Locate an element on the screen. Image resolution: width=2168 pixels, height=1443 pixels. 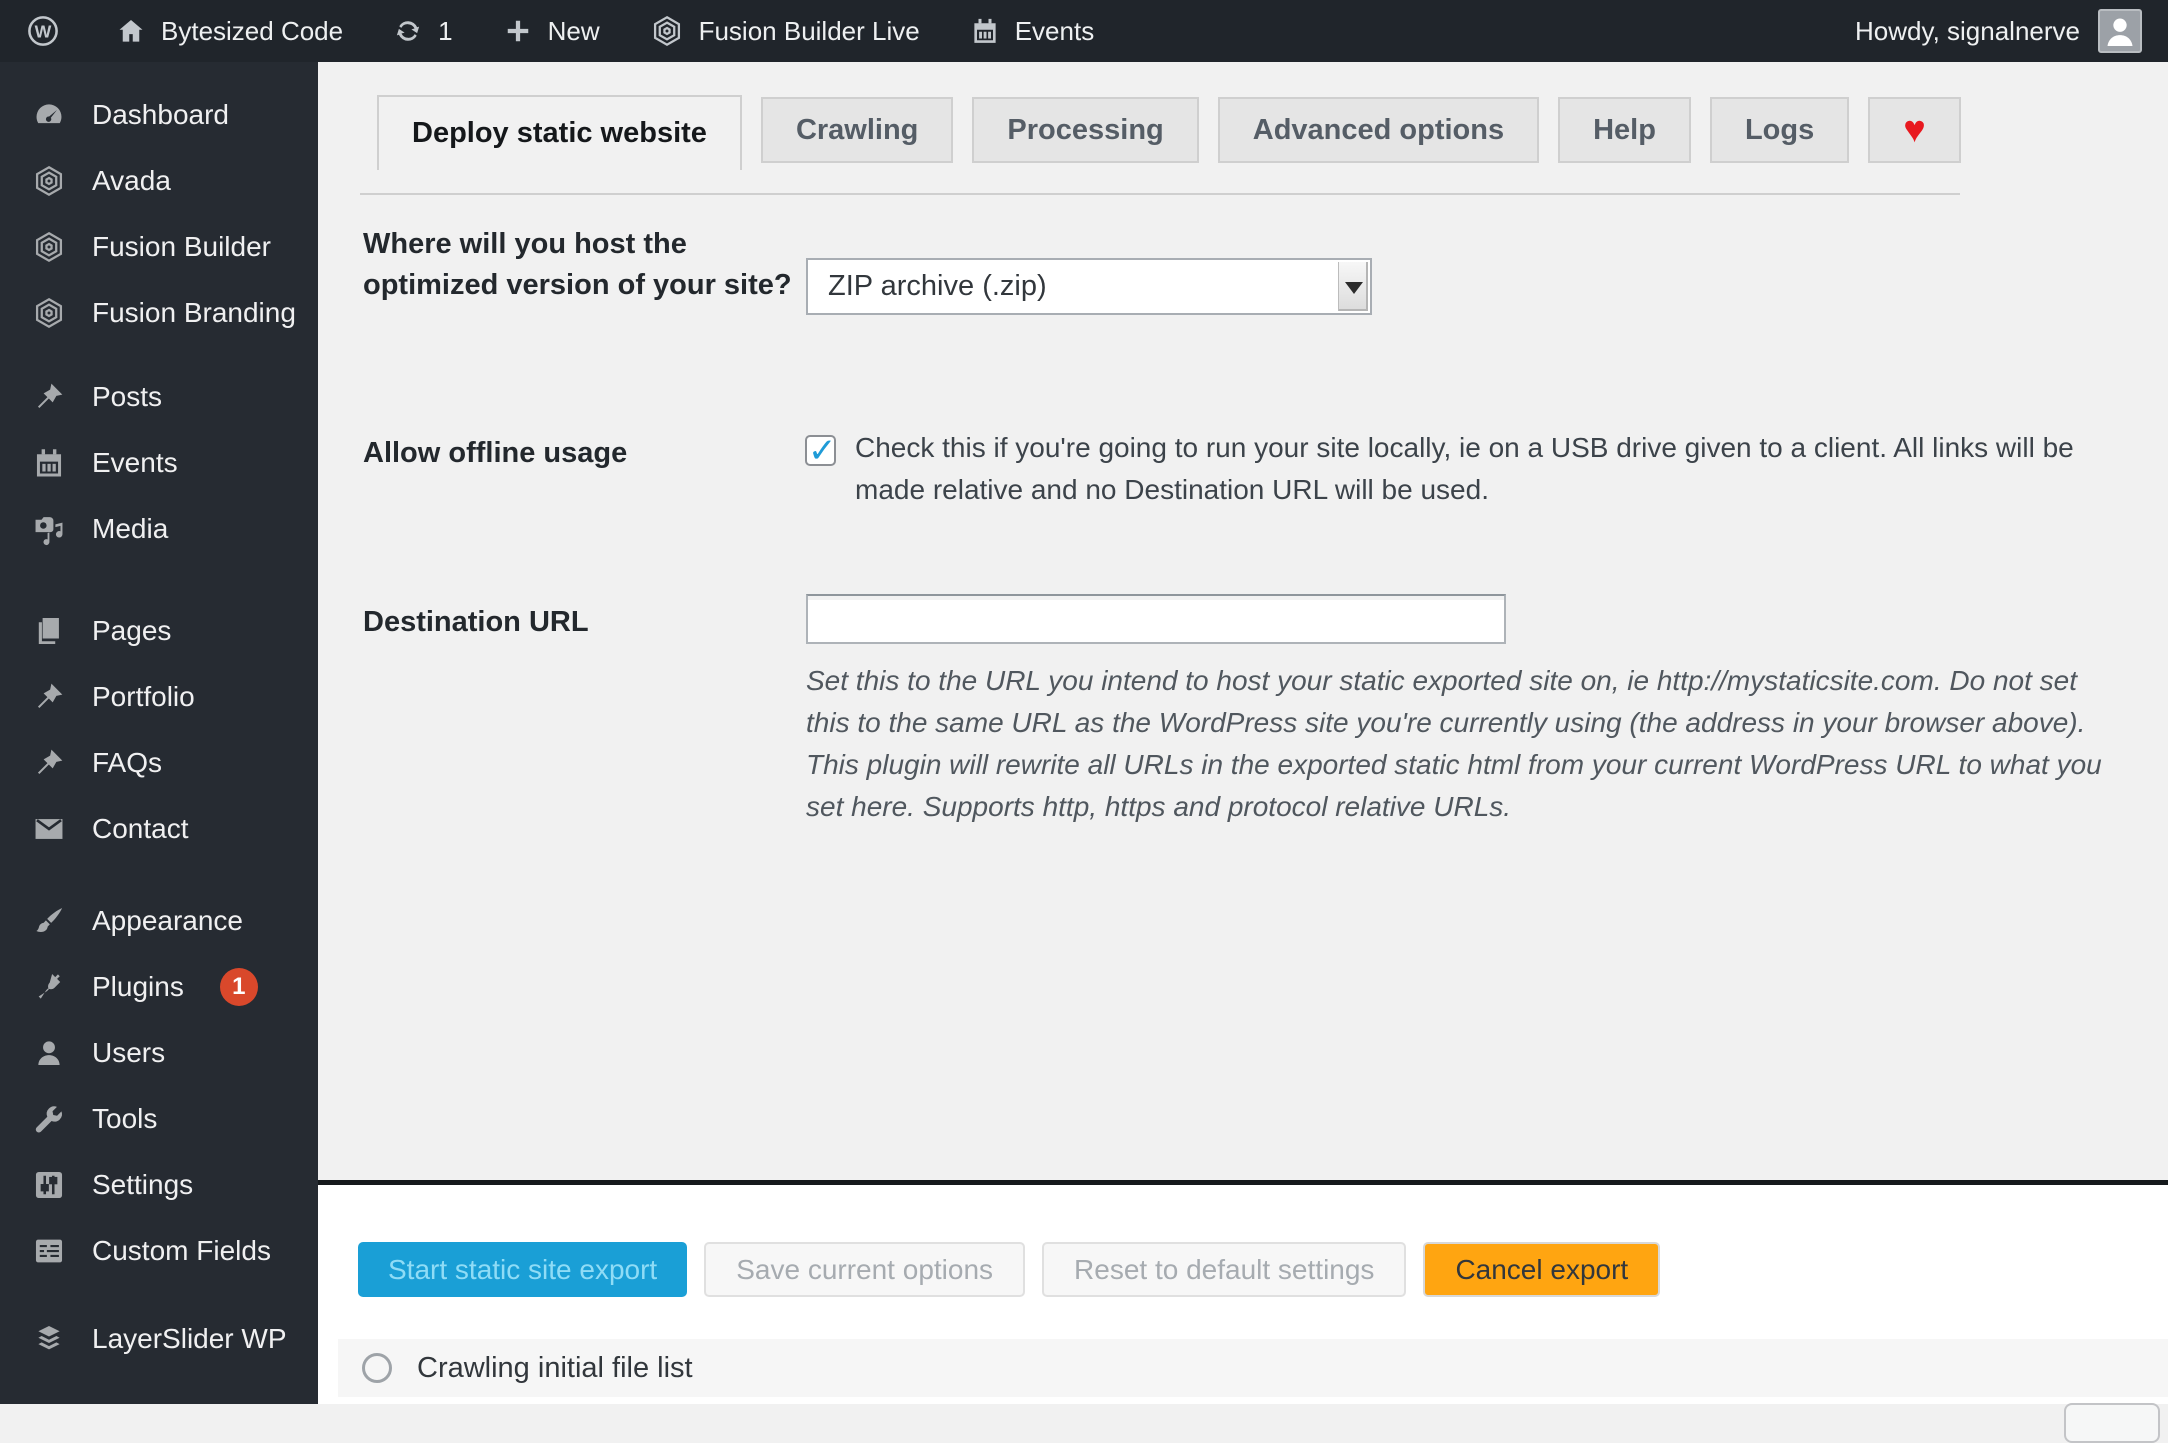
save-options-button: Save current options is located at coordinates (865, 1269).